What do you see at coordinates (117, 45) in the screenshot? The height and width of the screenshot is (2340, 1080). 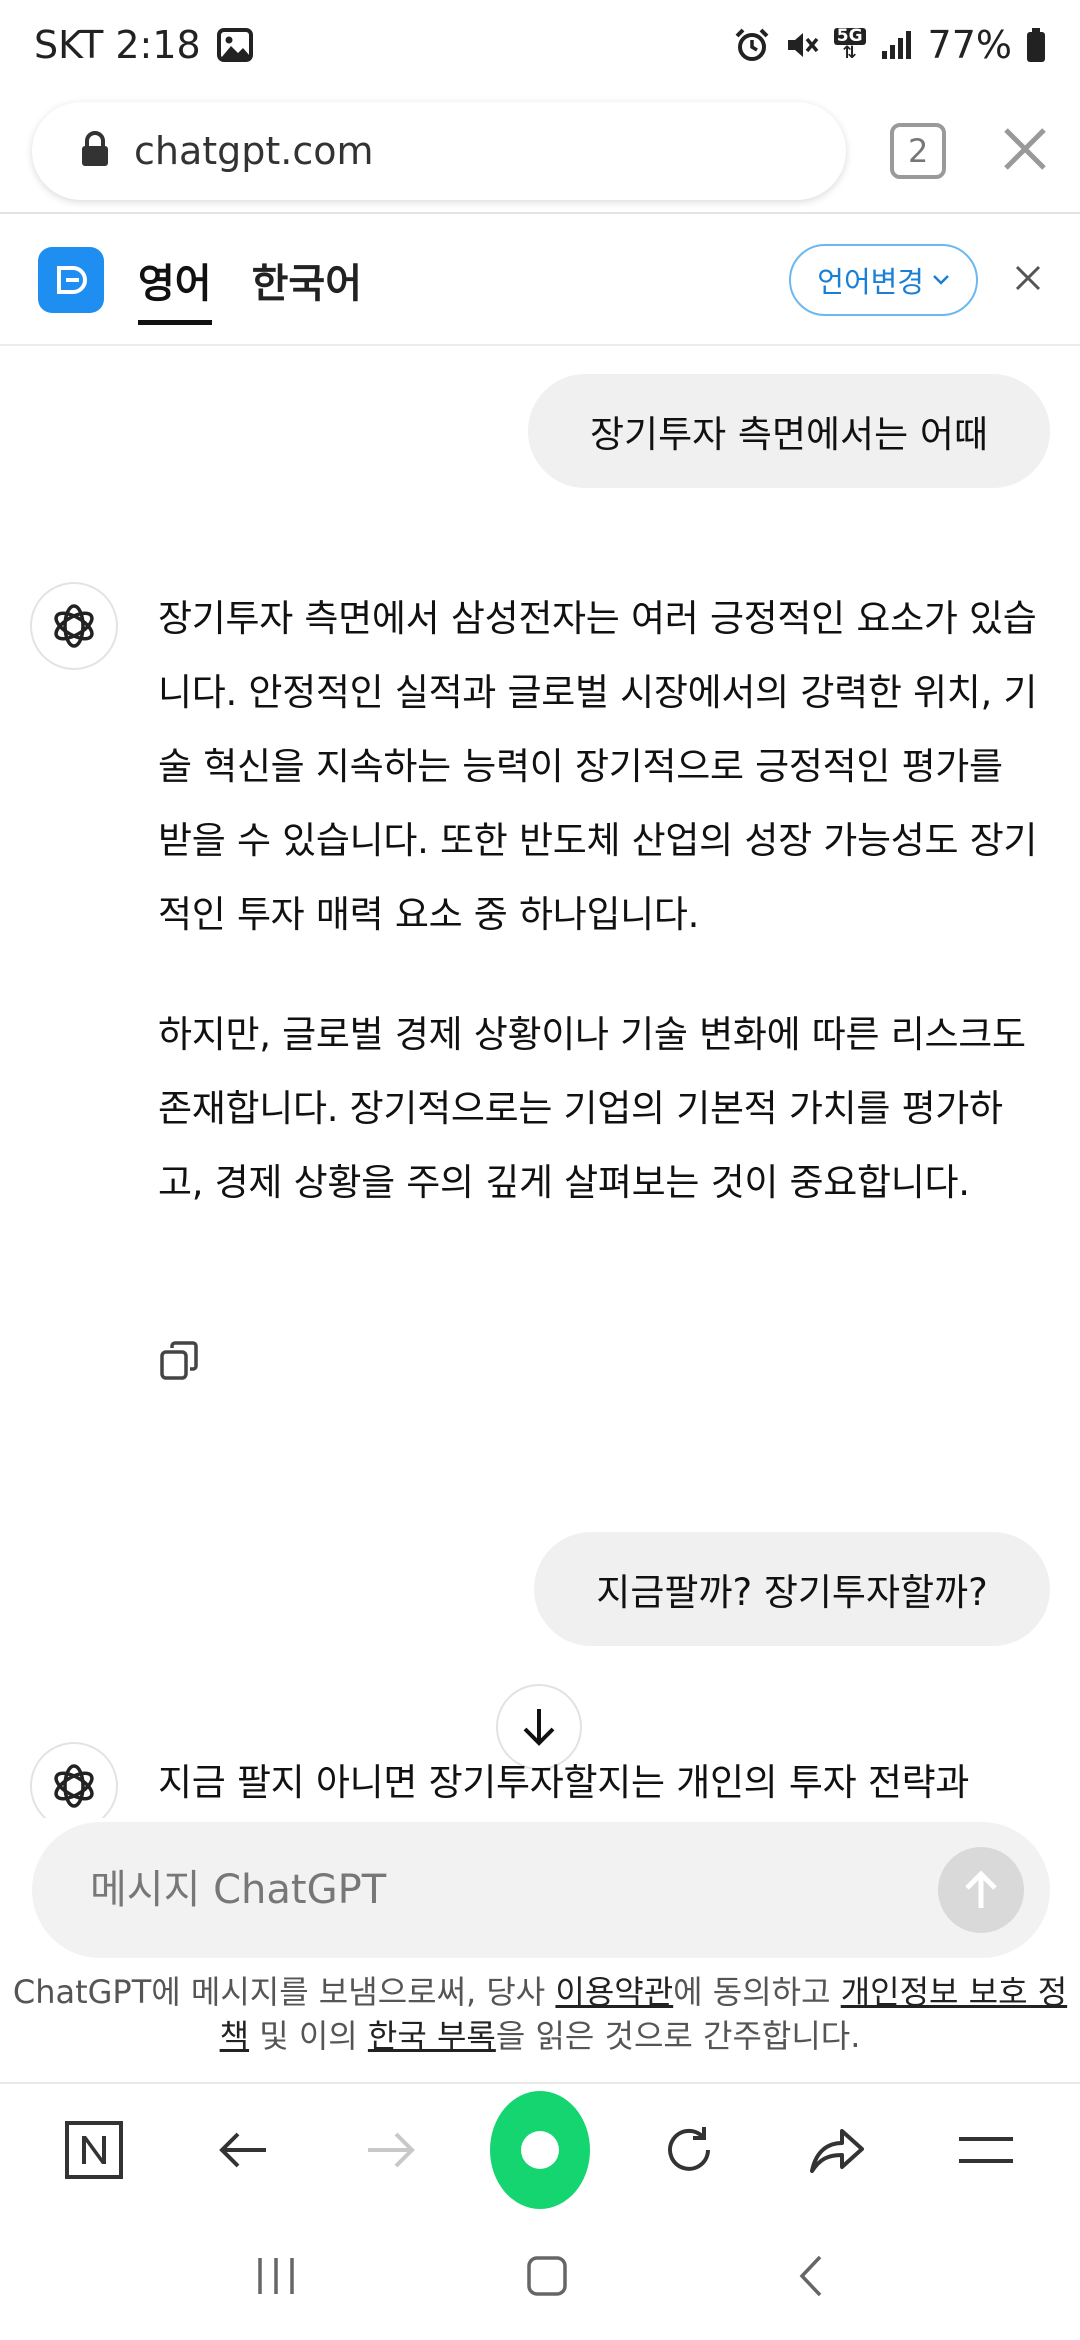 I see `carrier-time: SKT 2:18` at bounding box center [117, 45].